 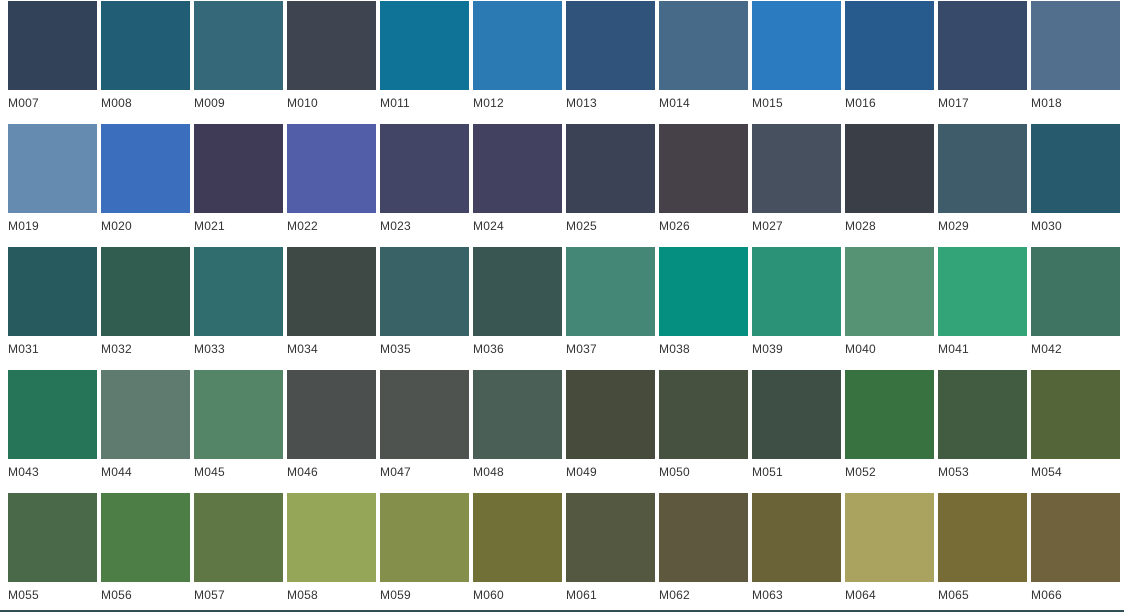 What do you see at coordinates (424, 554) in the screenshot?
I see `swatch-card: M059` at bounding box center [424, 554].